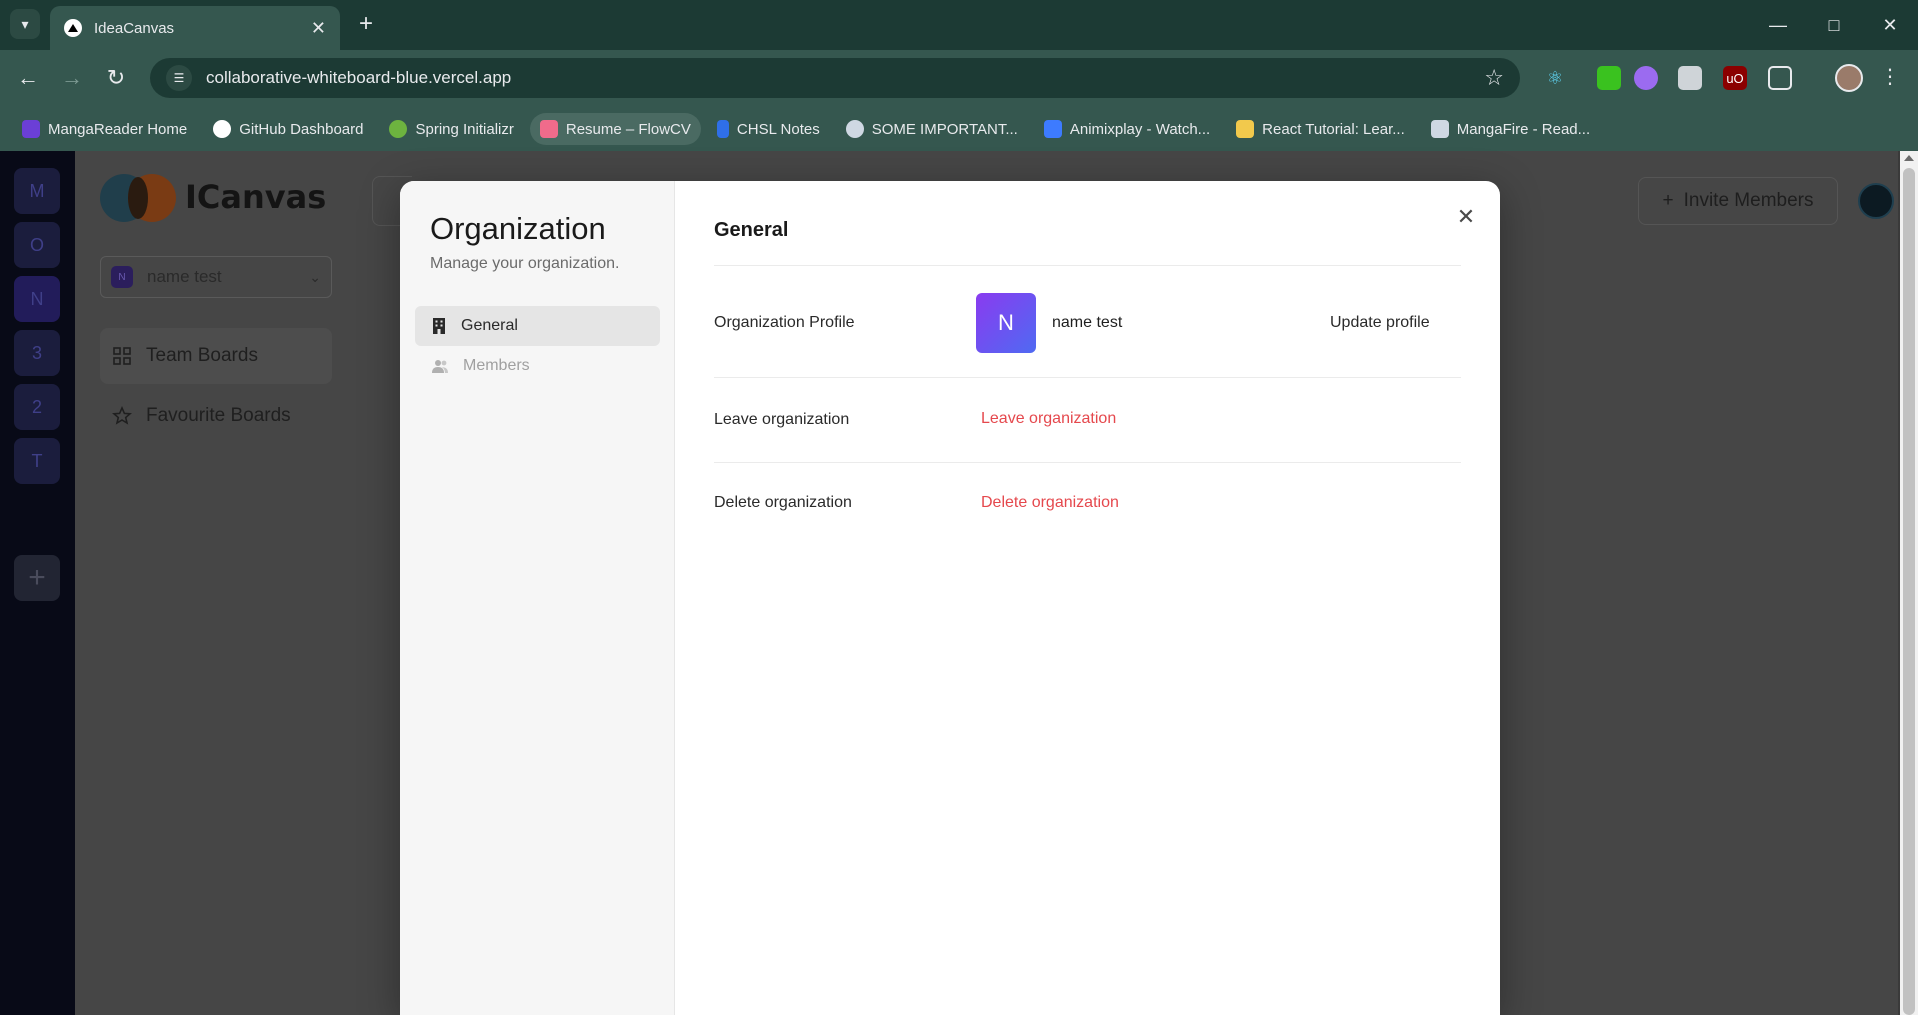 The width and height of the screenshot is (1918, 1015). What do you see at coordinates (1890, 76) in the screenshot?
I see `browser-menu-icon: ⋮` at bounding box center [1890, 76].